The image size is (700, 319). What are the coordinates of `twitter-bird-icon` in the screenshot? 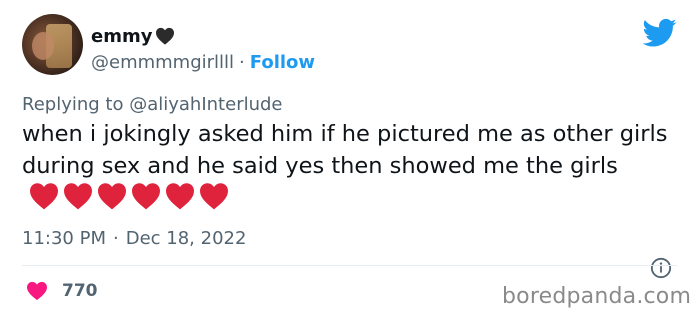 It's located at (660, 33).